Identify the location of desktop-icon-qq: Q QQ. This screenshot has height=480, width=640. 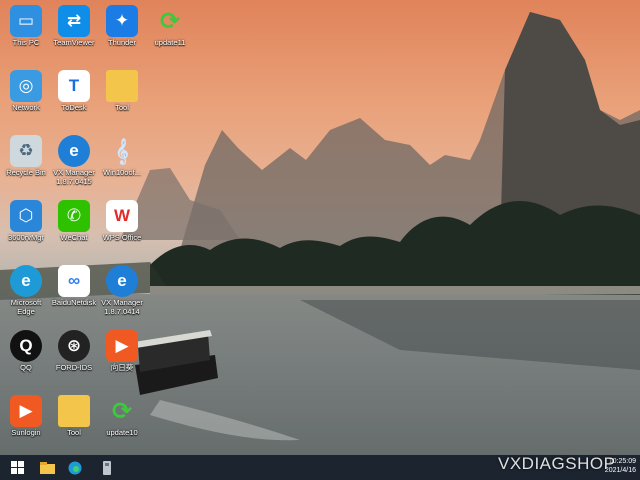
(26, 358).